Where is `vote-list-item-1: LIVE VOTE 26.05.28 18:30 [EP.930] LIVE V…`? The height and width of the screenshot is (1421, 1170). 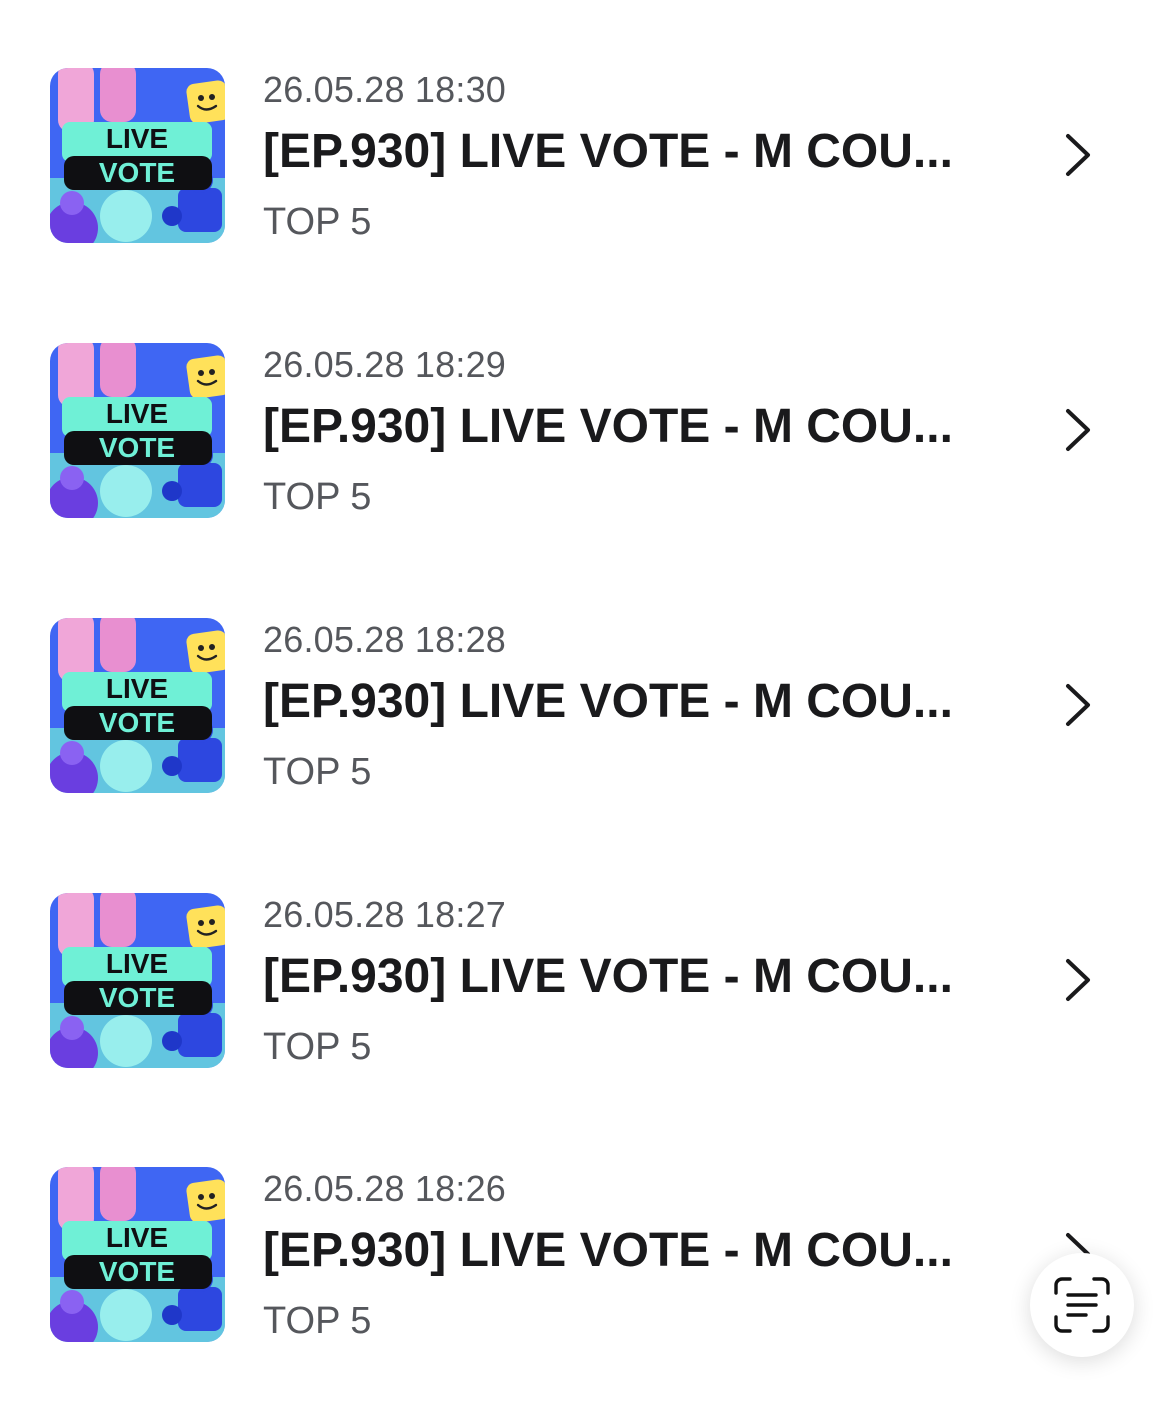
vote-list-item-1: LIVE VOTE 26.05.28 18:30 [EP.930] LIVE V… is located at coordinates (585, 168).